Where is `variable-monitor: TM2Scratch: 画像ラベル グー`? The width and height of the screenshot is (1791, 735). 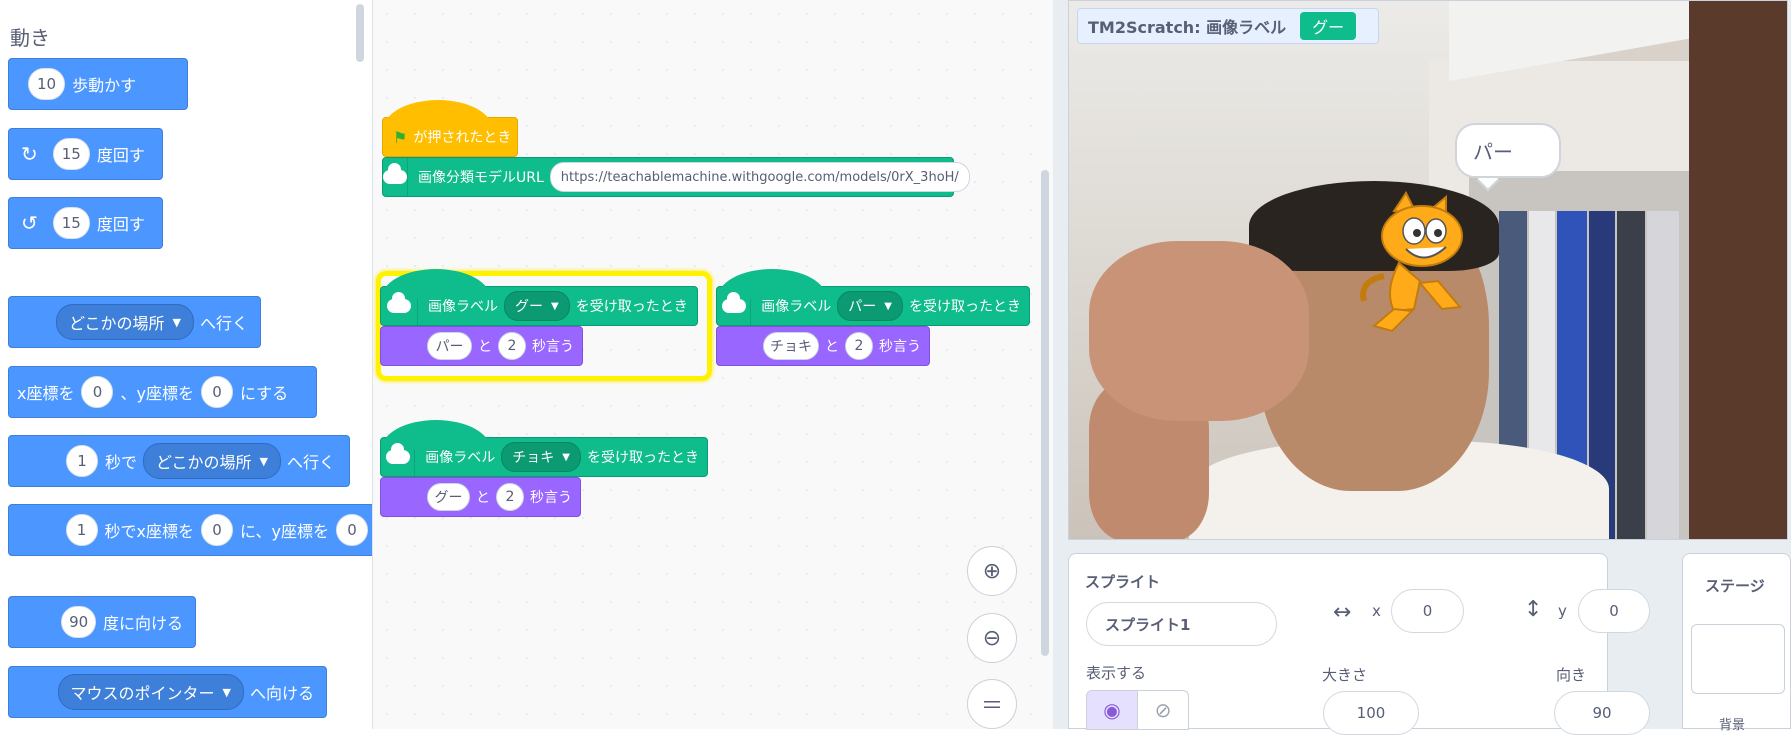
variable-monitor: TM2Scratch: 画像ラベル グー is located at coordinates (1228, 26).